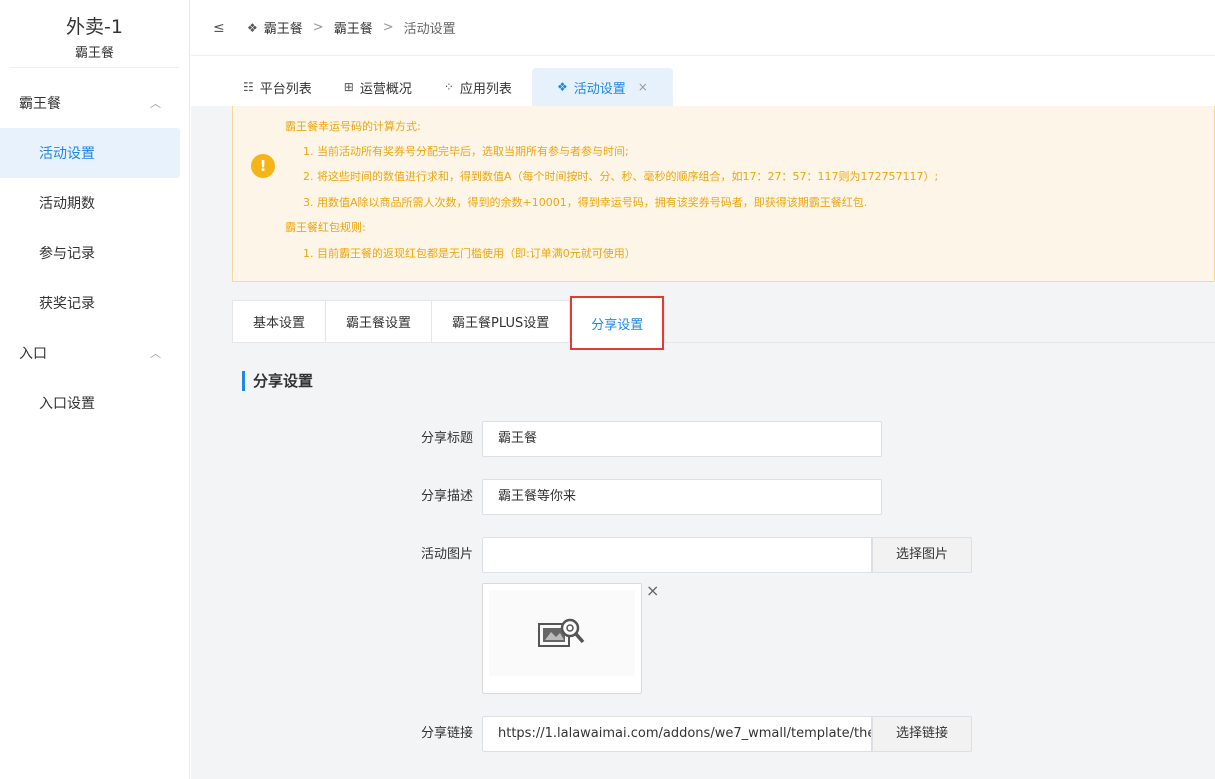  Describe the element at coordinates (94, 303) in the screenshot. I see `sidebar-item-award-records: 获奖记录` at that location.